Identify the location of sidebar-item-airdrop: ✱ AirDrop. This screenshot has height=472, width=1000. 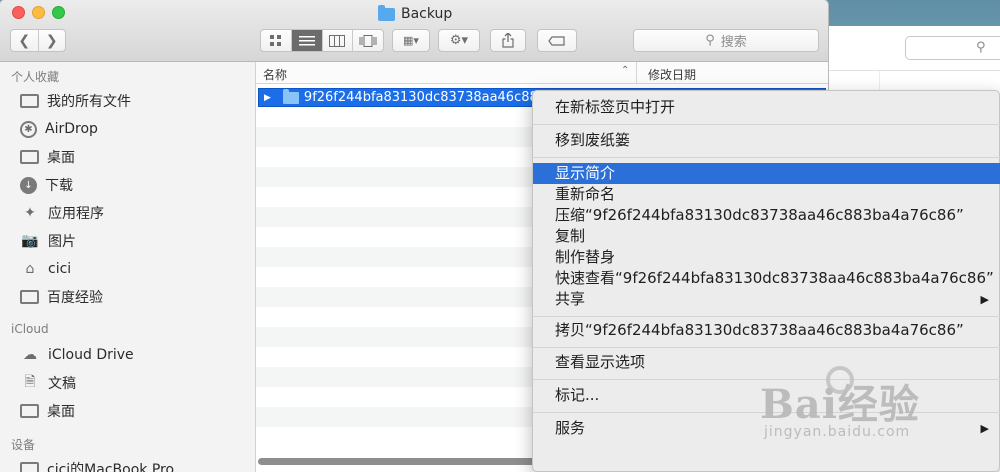
(59, 129).